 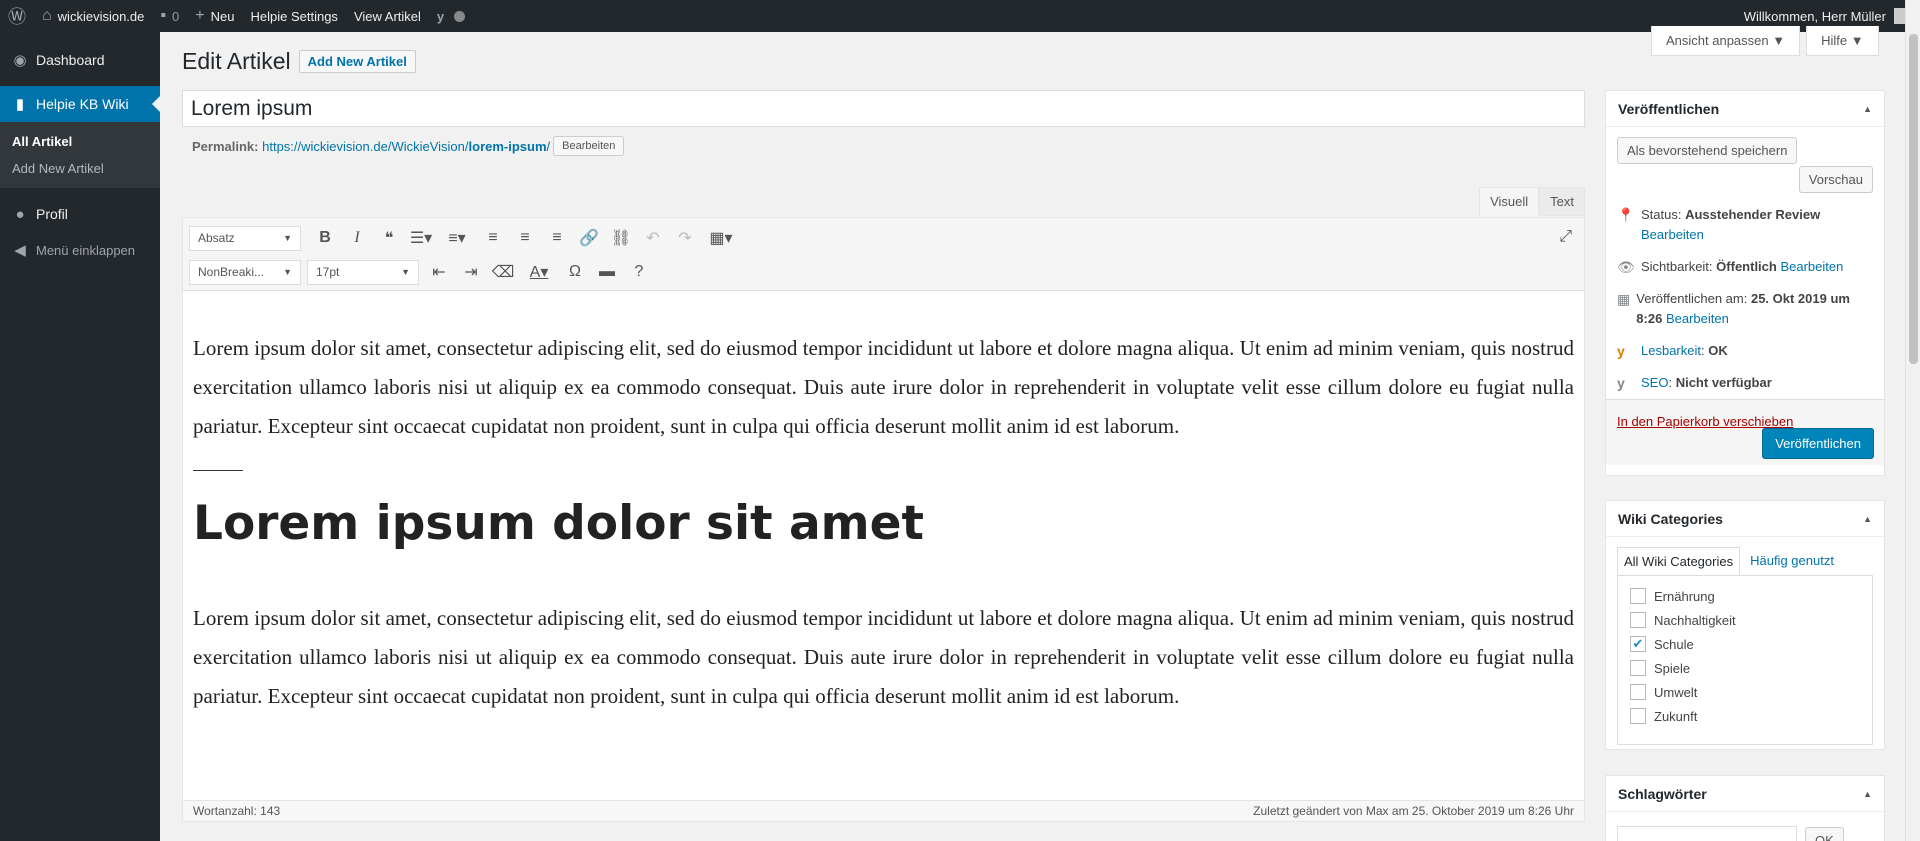 I want to click on yoast-readability-icon: y, so click(x=1621, y=351).